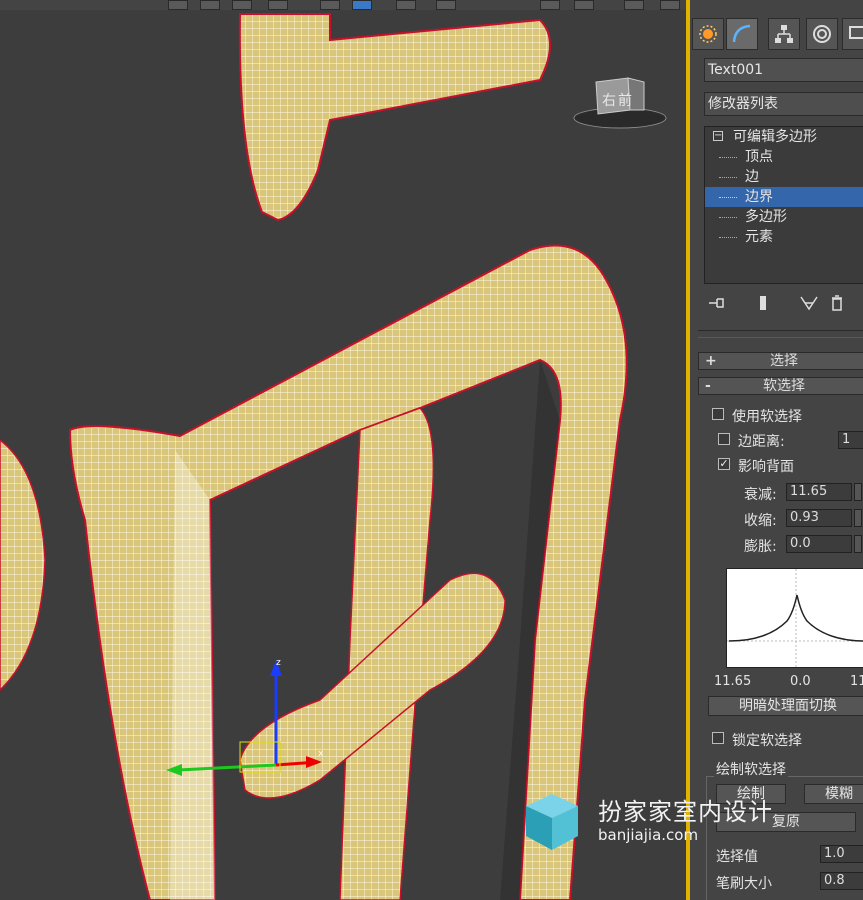  I want to click on stack-item-edge: 边, so click(784, 177).